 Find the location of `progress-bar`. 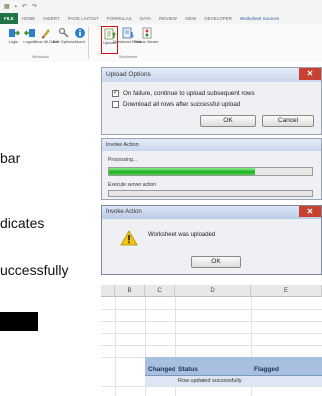

progress-bar is located at coordinates (210, 171).